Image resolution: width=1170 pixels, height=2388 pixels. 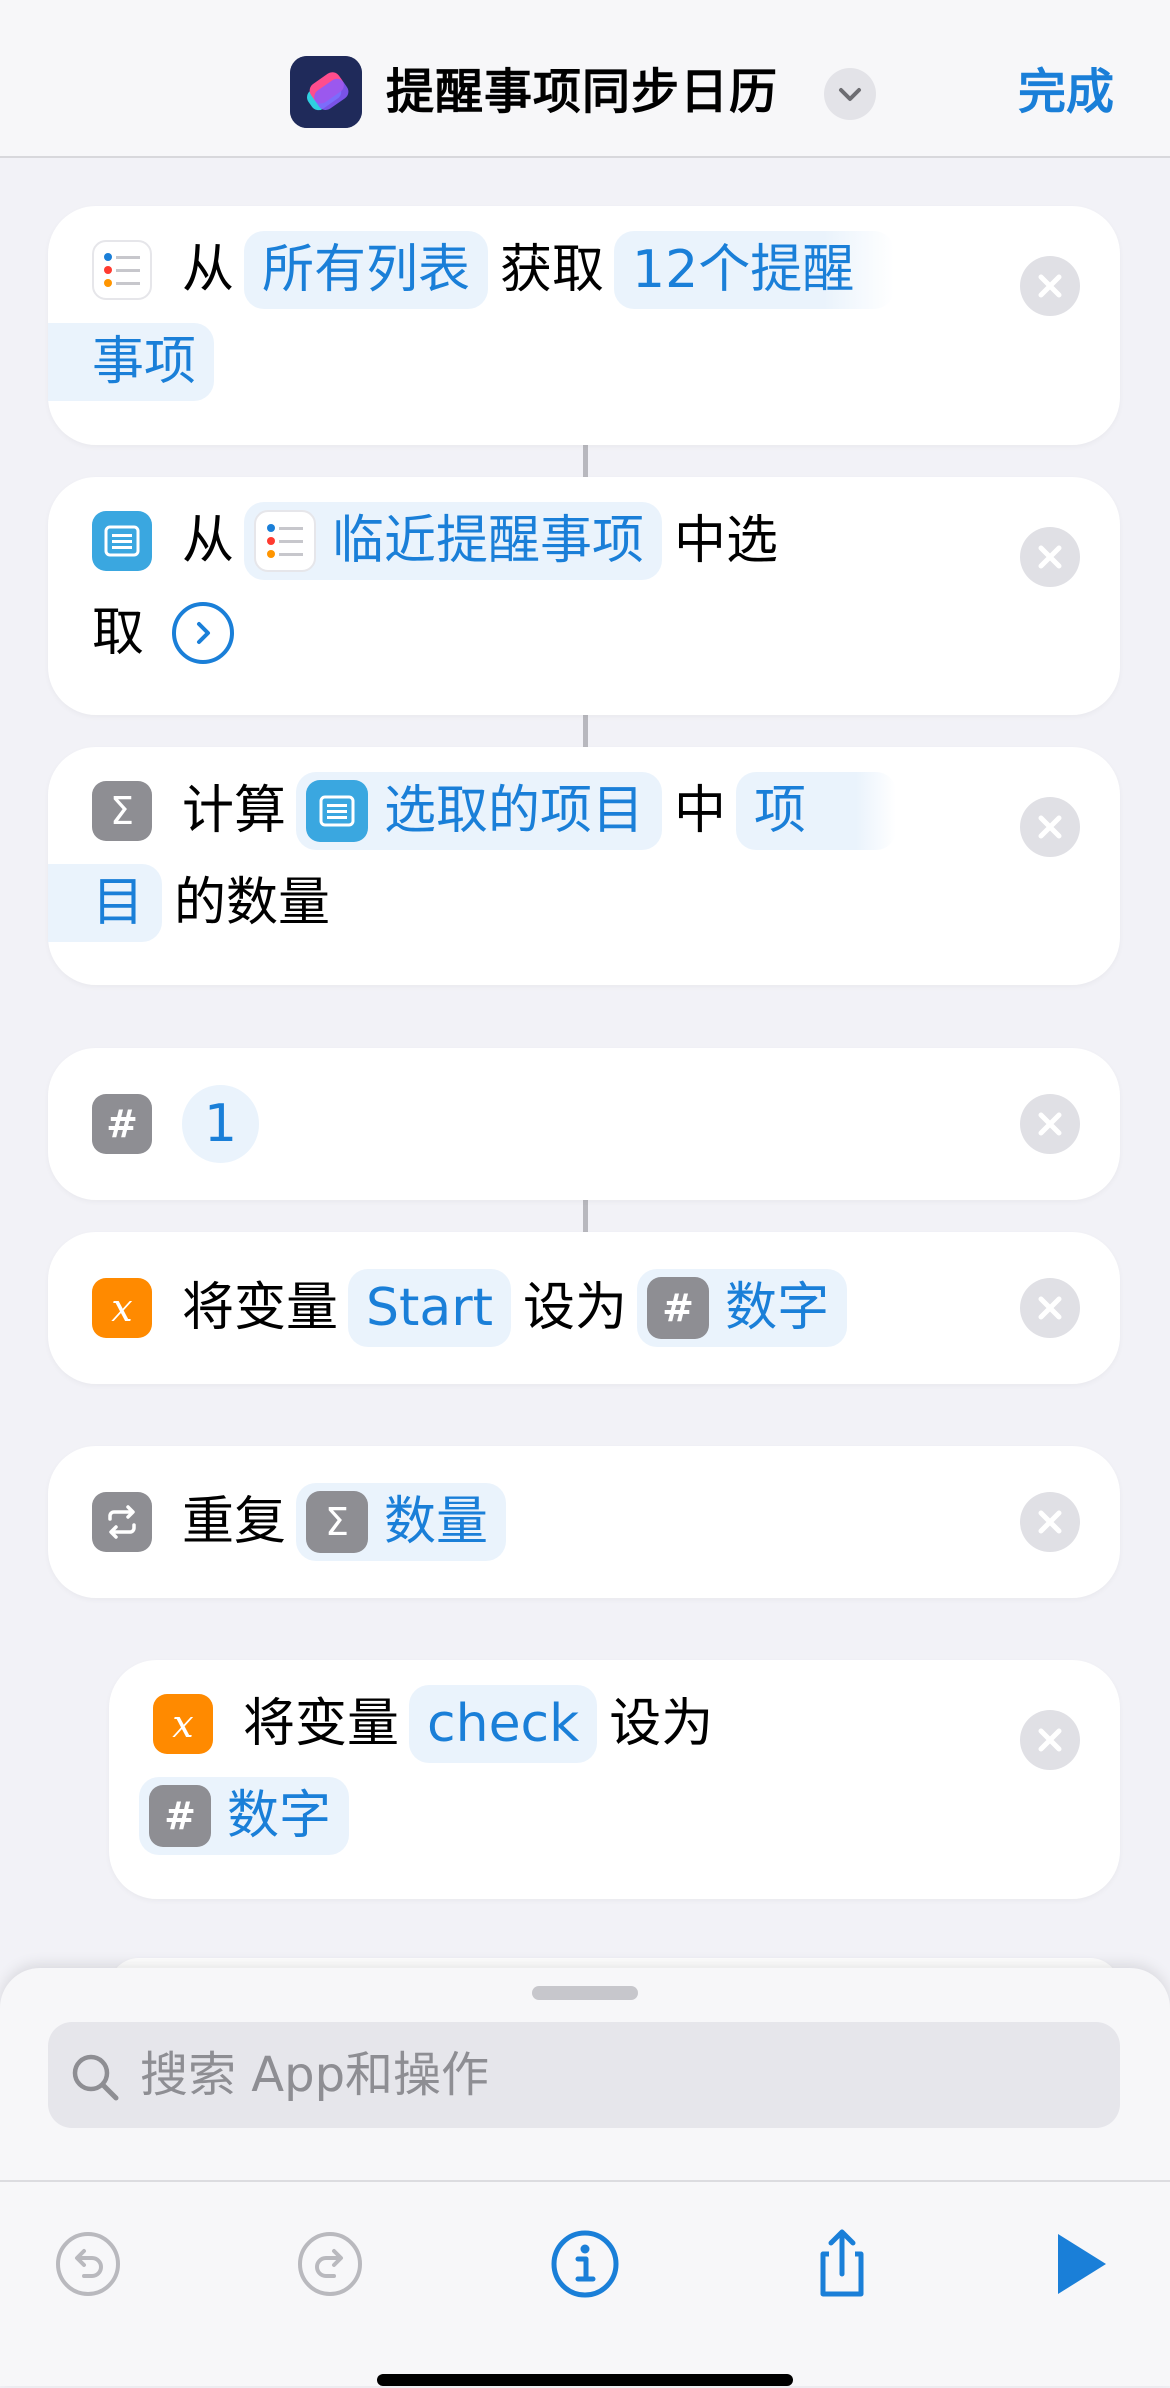 I want to click on home-indicator, so click(x=585, y=2380).